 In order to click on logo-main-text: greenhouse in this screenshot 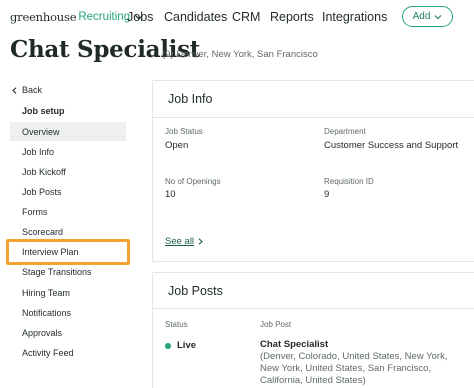, I will do `click(43, 17)`.